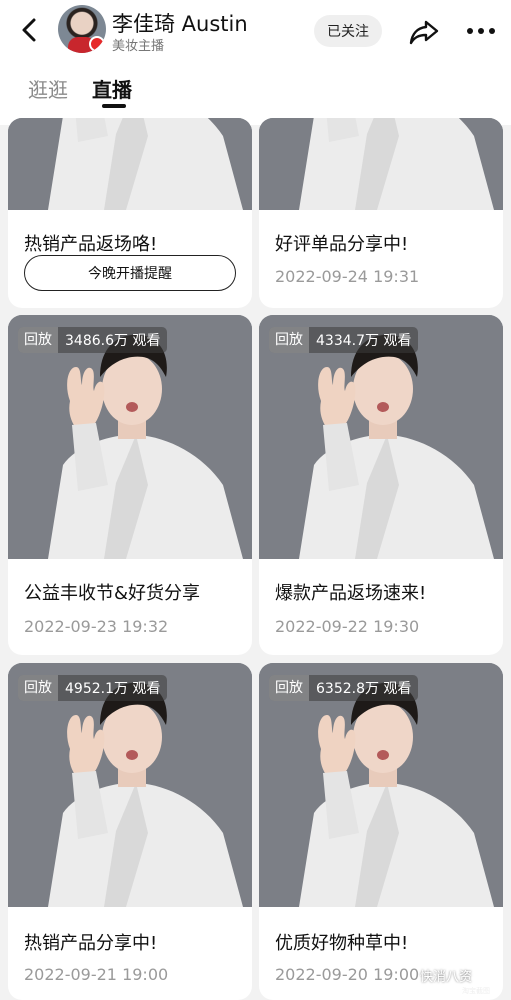 This screenshot has width=511, height=1000. Describe the element at coordinates (424, 31) in the screenshot. I see `share-icon` at that location.